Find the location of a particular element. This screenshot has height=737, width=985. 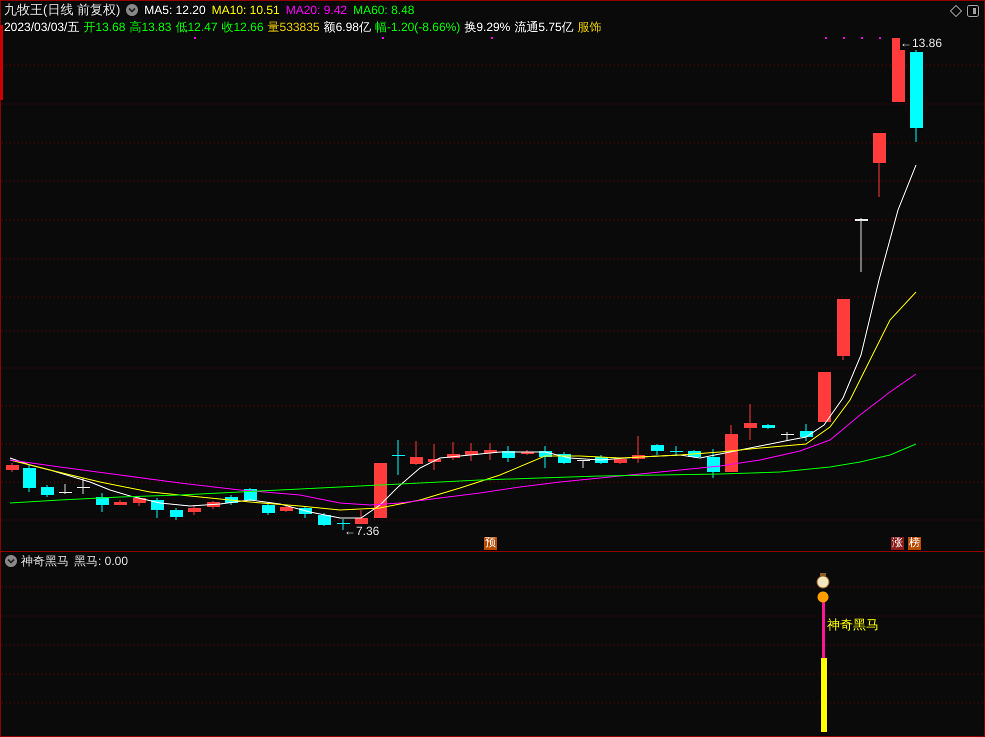

signal-line is located at coordinates (823, 629).